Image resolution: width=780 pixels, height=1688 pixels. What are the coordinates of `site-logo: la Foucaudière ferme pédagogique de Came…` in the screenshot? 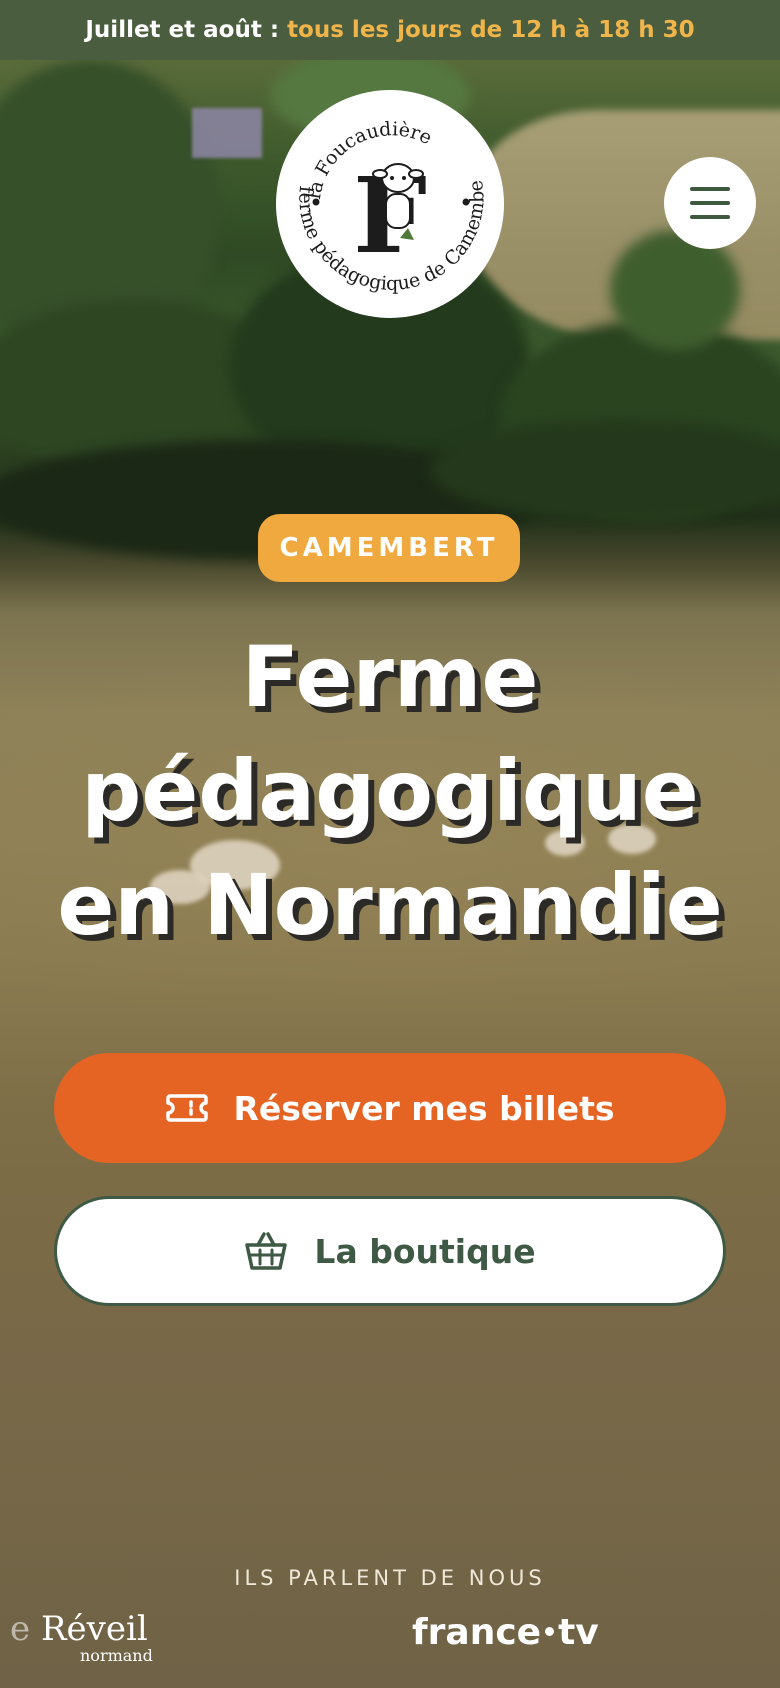 It's located at (387, 195).